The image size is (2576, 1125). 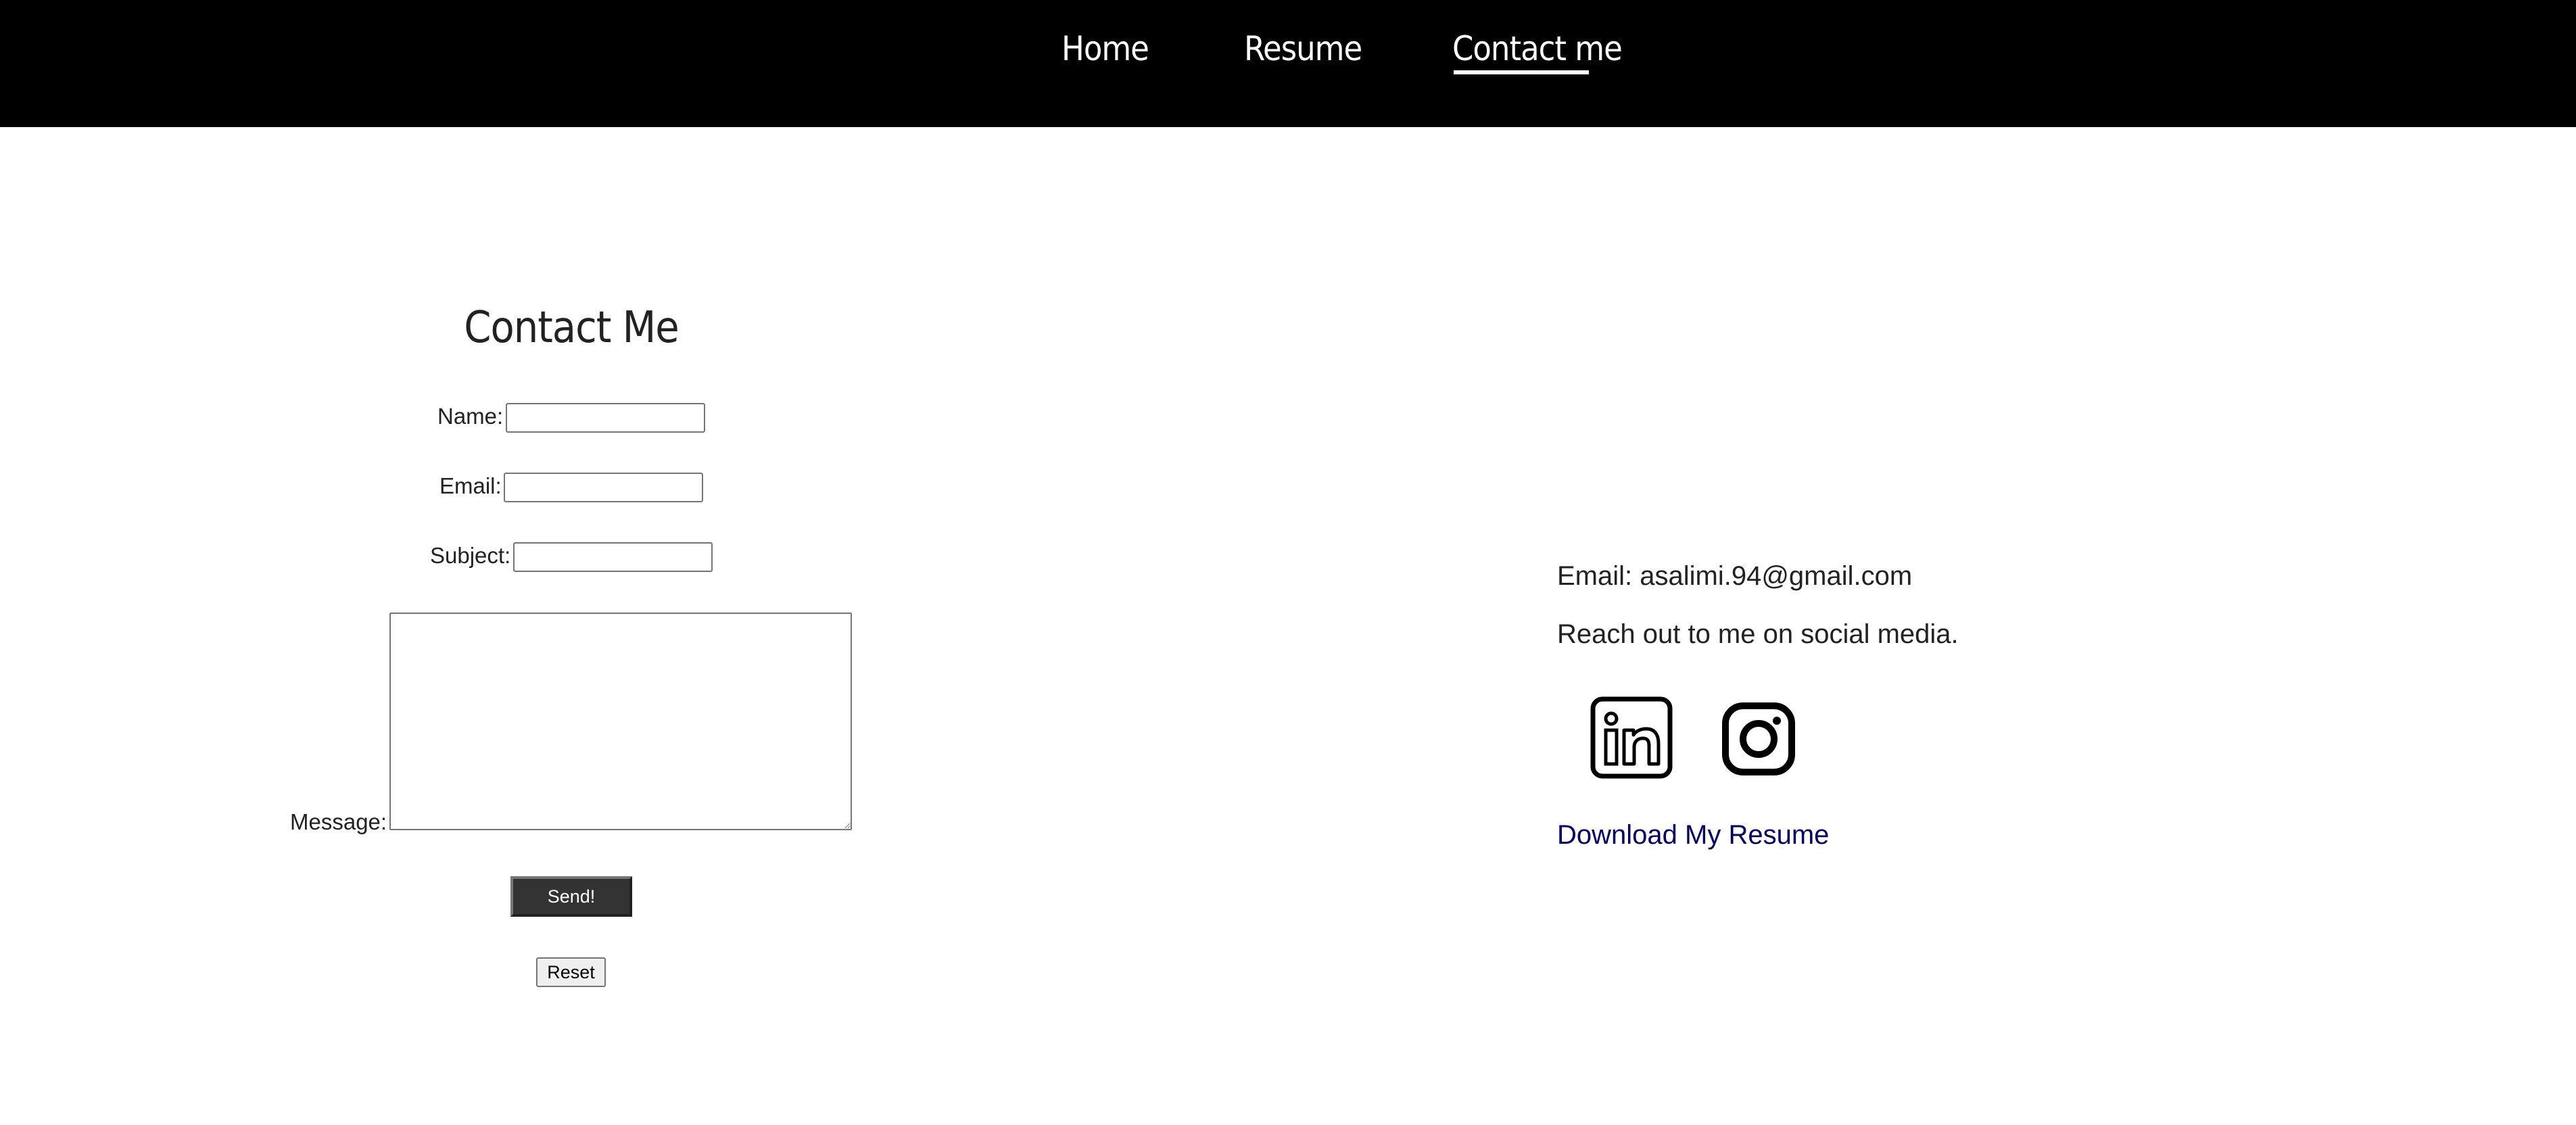 I want to click on reset-button: Reset, so click(x=571, y=972).